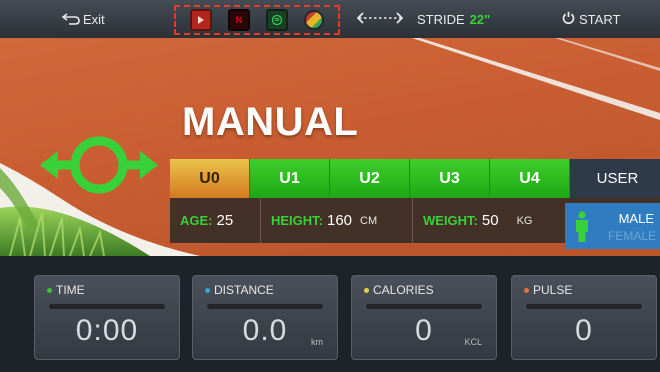  What do you see at coordinates (107, 330) in the screenshot?
I see `time-value: 0:00` at bounding box center [107, 330].